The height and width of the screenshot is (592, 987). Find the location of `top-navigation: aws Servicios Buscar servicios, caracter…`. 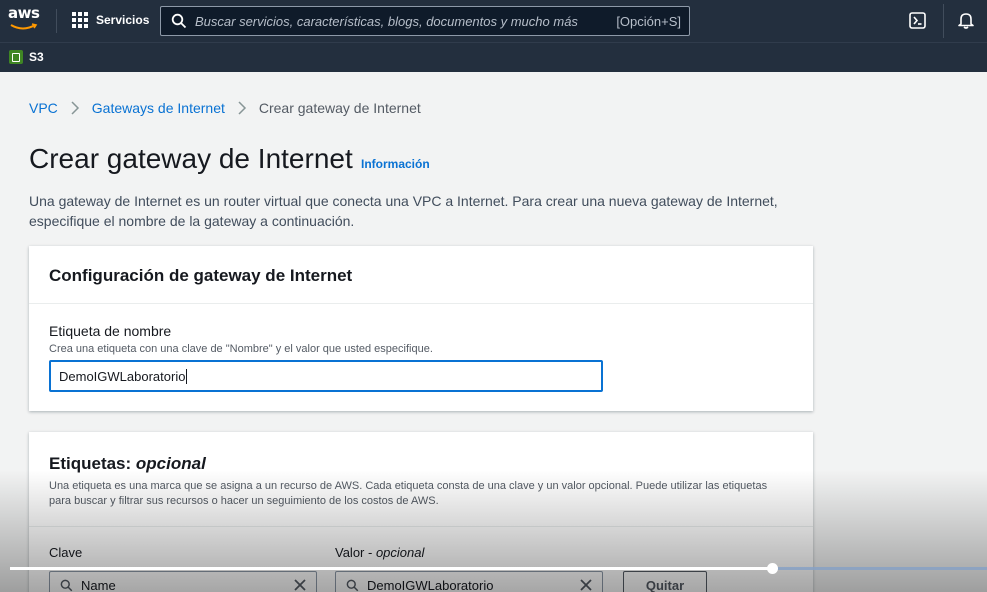

top-navigation: aws Servicios Buscar servicios, caracter… is located at coordinates (493, 21).